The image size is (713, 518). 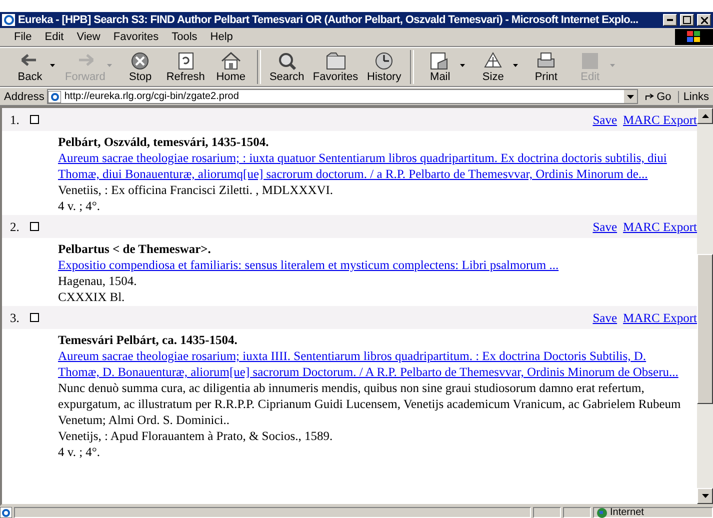 I want to click on toolbar-button: Back, so click(x=30, y=67).